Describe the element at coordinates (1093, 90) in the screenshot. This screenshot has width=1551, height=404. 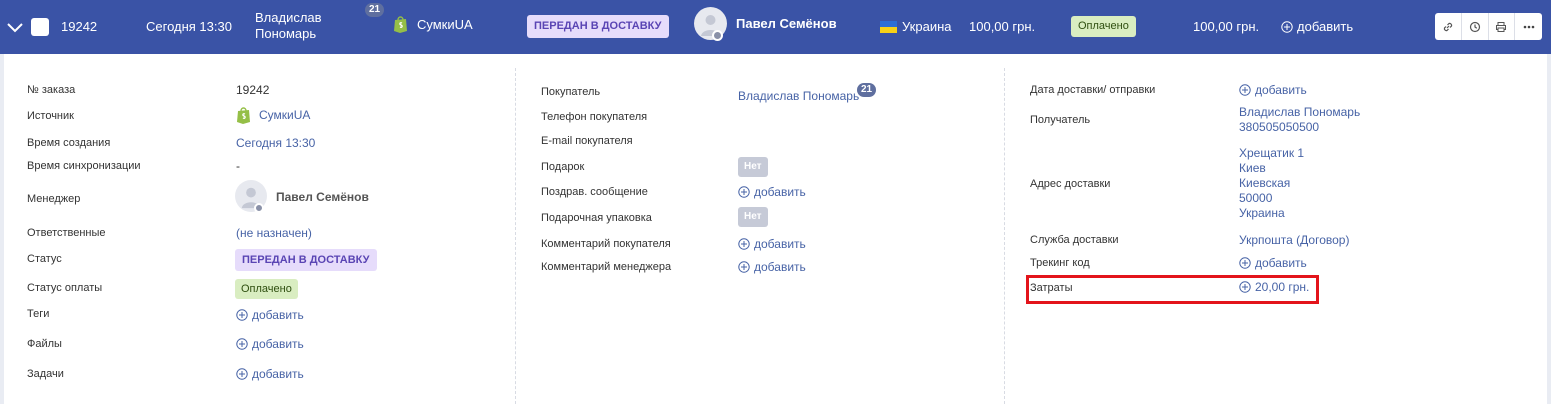
I see `delivery-date-label: Дата доставки/ отправки` at that location.